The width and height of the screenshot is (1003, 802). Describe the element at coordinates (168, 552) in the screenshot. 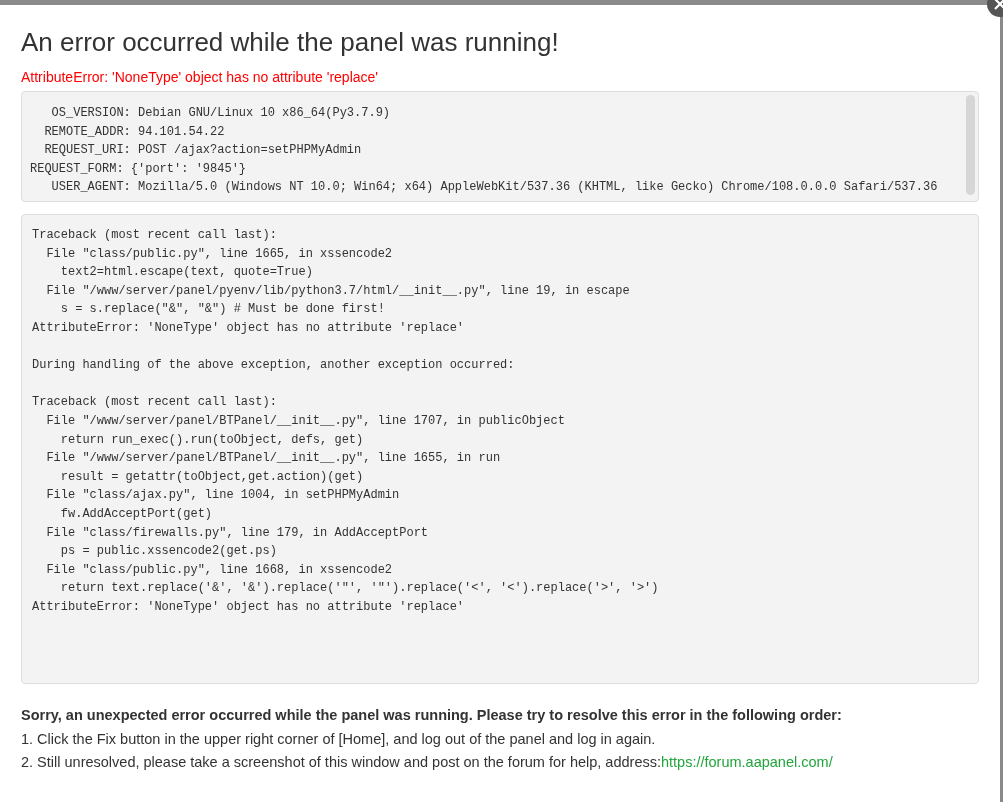

I see `traceback-line: ps = public.xssencode2(get.ps)` at that location.